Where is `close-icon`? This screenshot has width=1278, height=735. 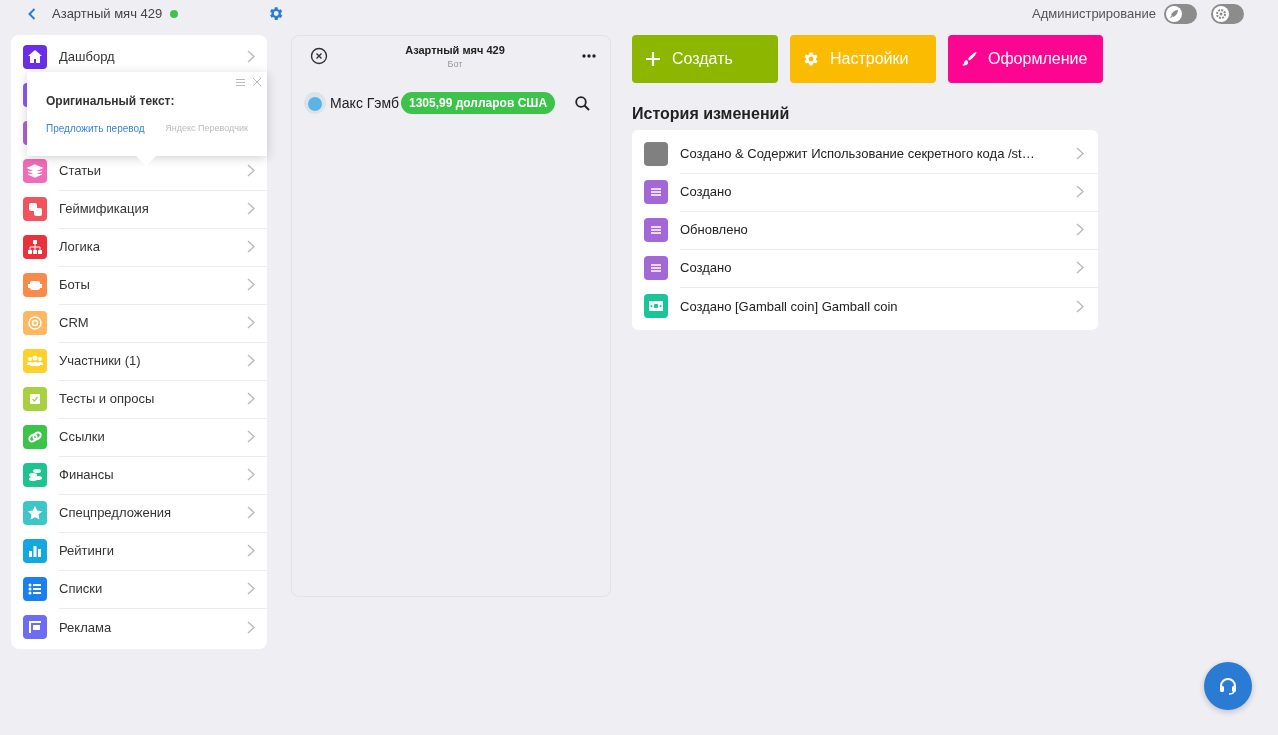
close-icon is located at coordinates (319, 56).